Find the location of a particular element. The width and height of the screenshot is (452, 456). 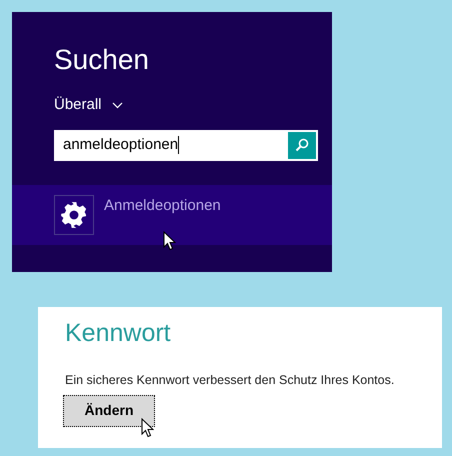

change-button: Ändern is located at coordinates (109, 410).